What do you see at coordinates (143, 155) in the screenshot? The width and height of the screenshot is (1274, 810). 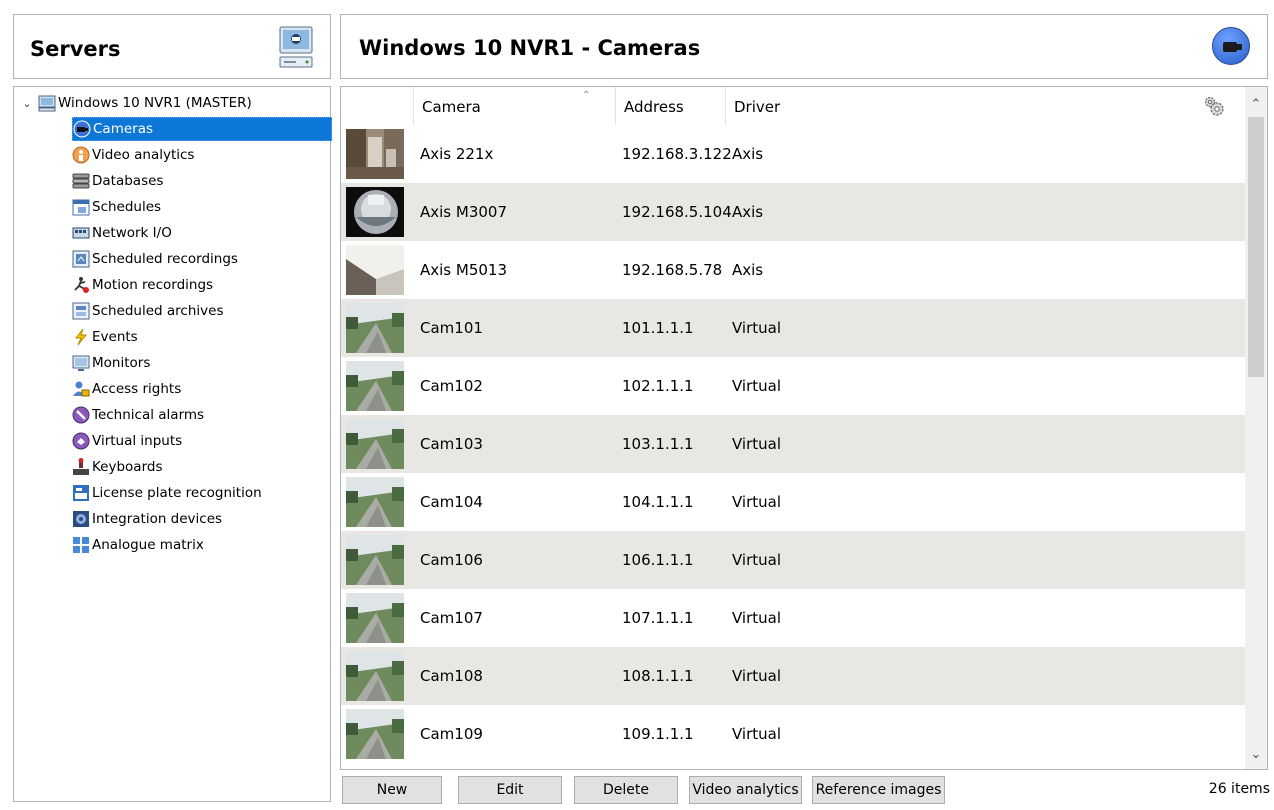 I see `sidebar-item-label: Video analytics` at bounding box center [143, 155].